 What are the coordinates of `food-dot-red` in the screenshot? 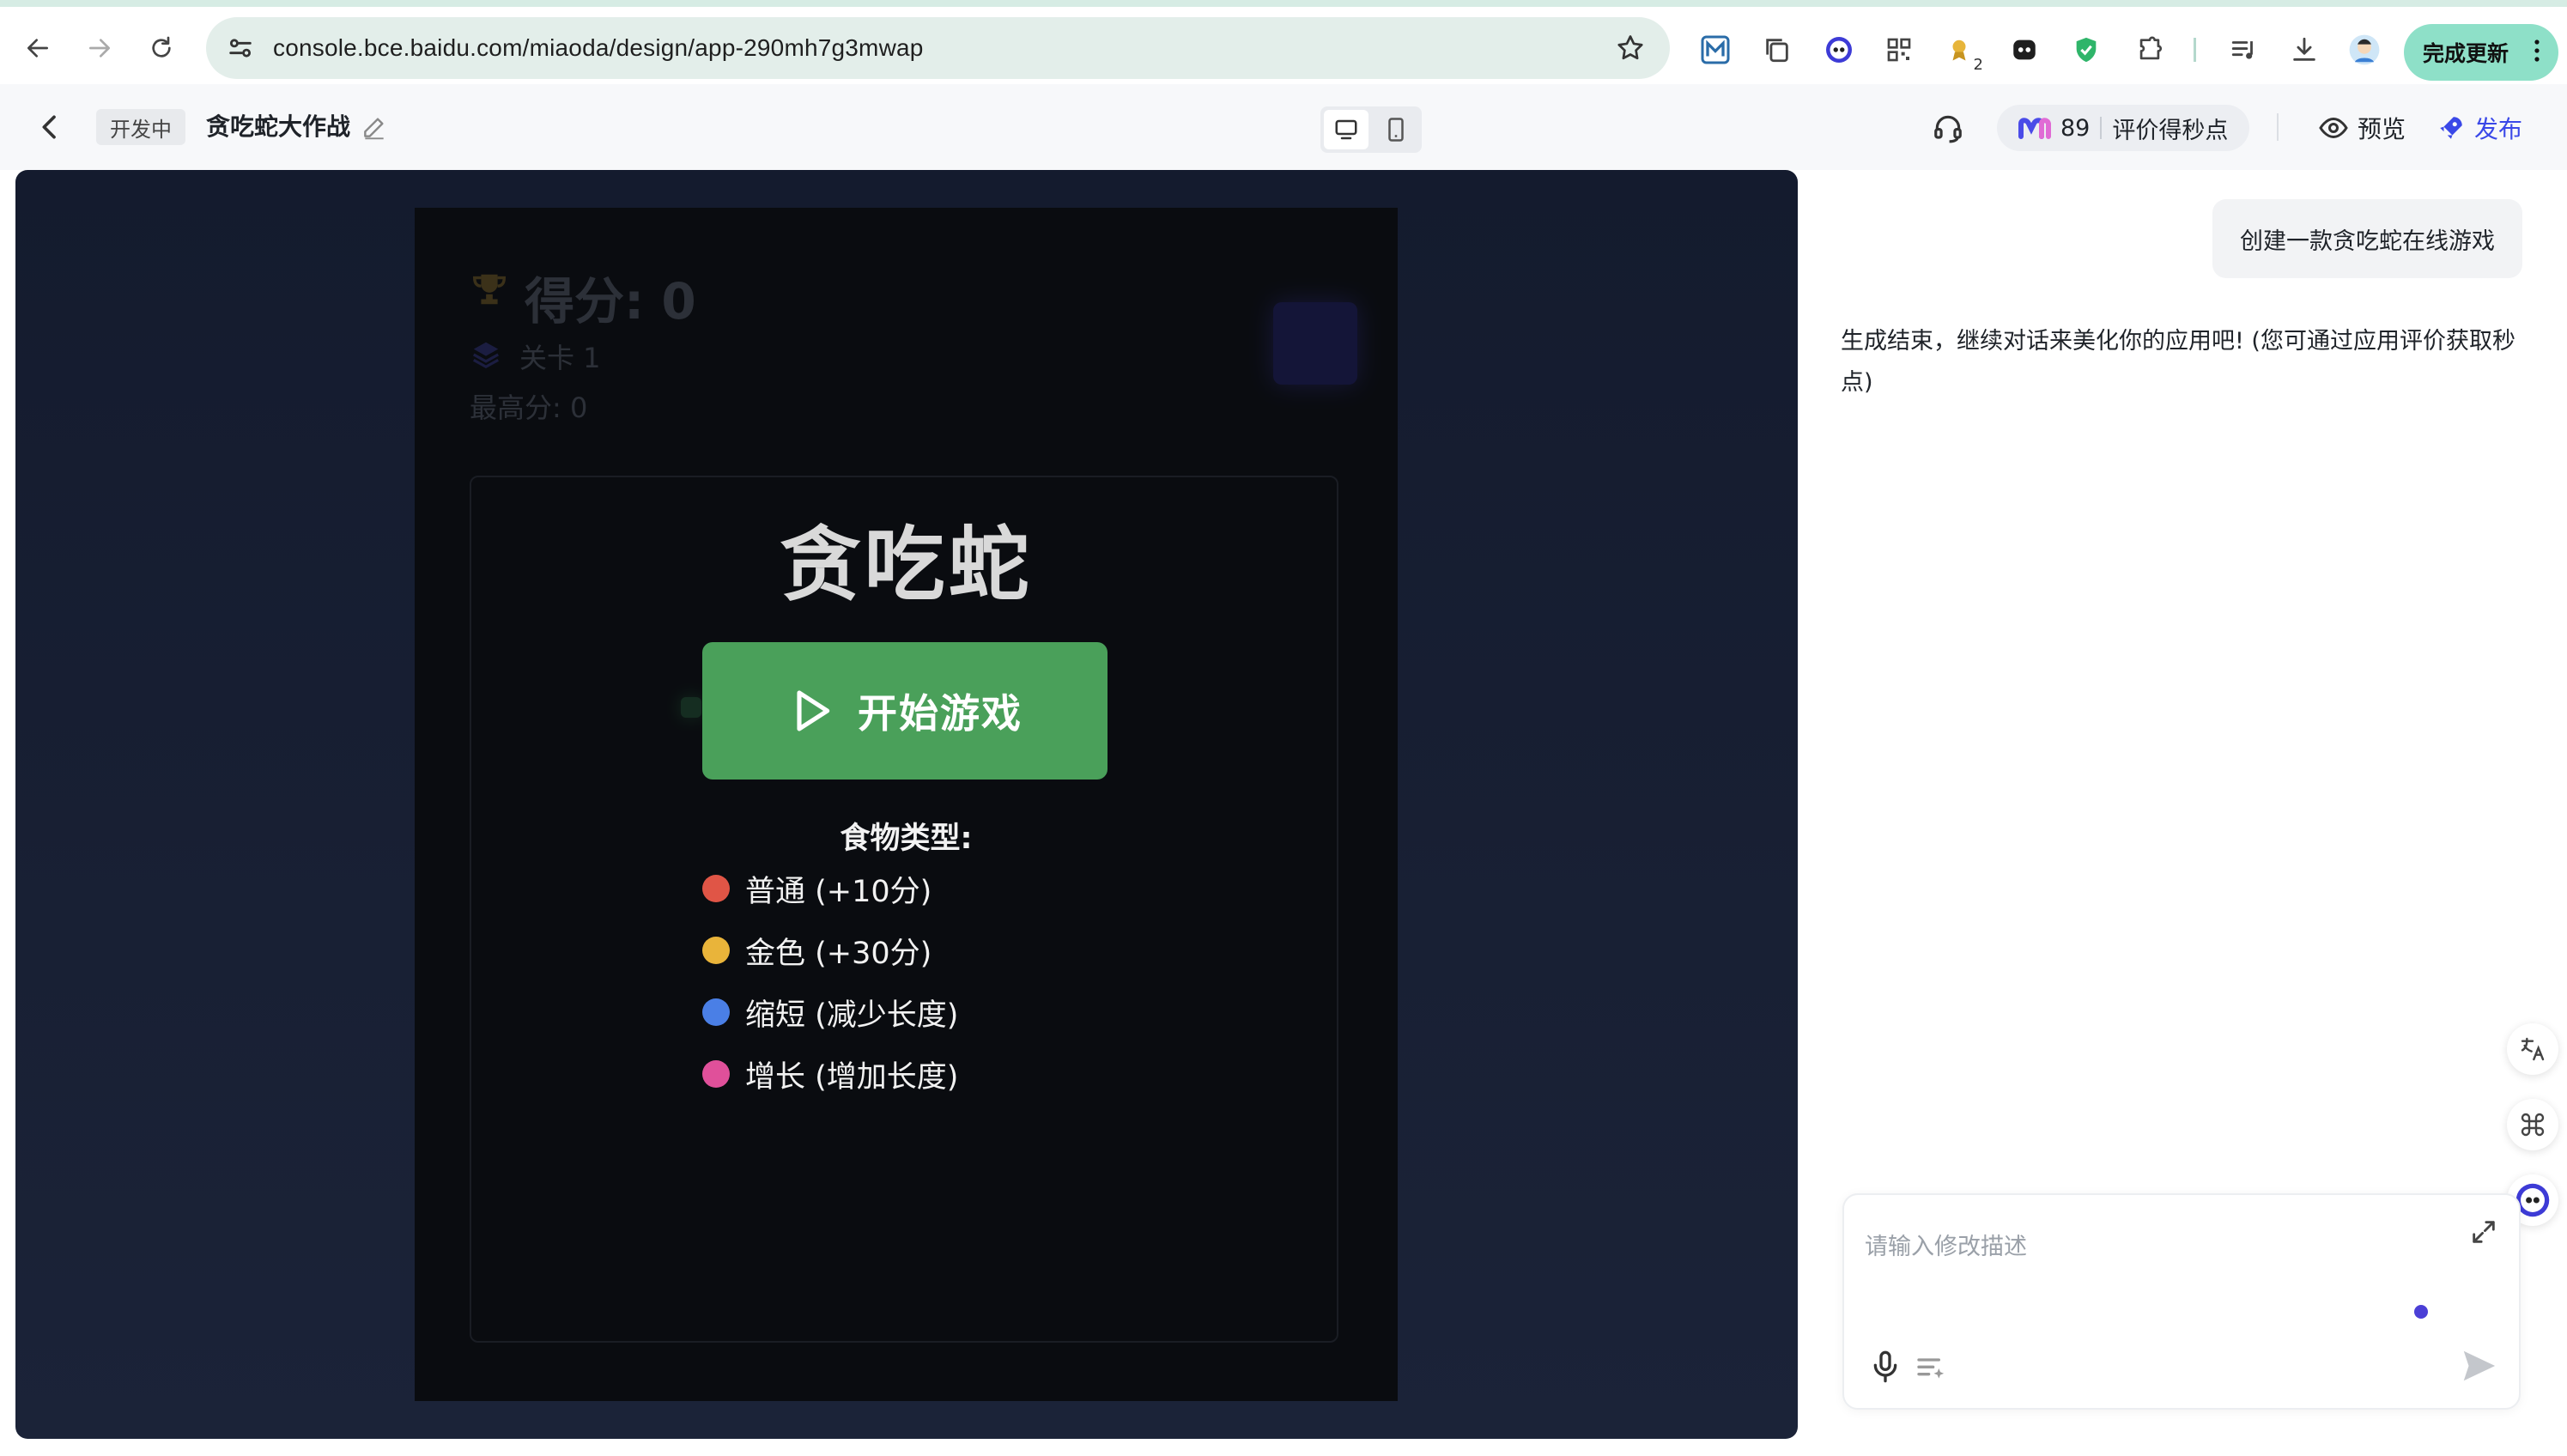 It's located at (716, 889).